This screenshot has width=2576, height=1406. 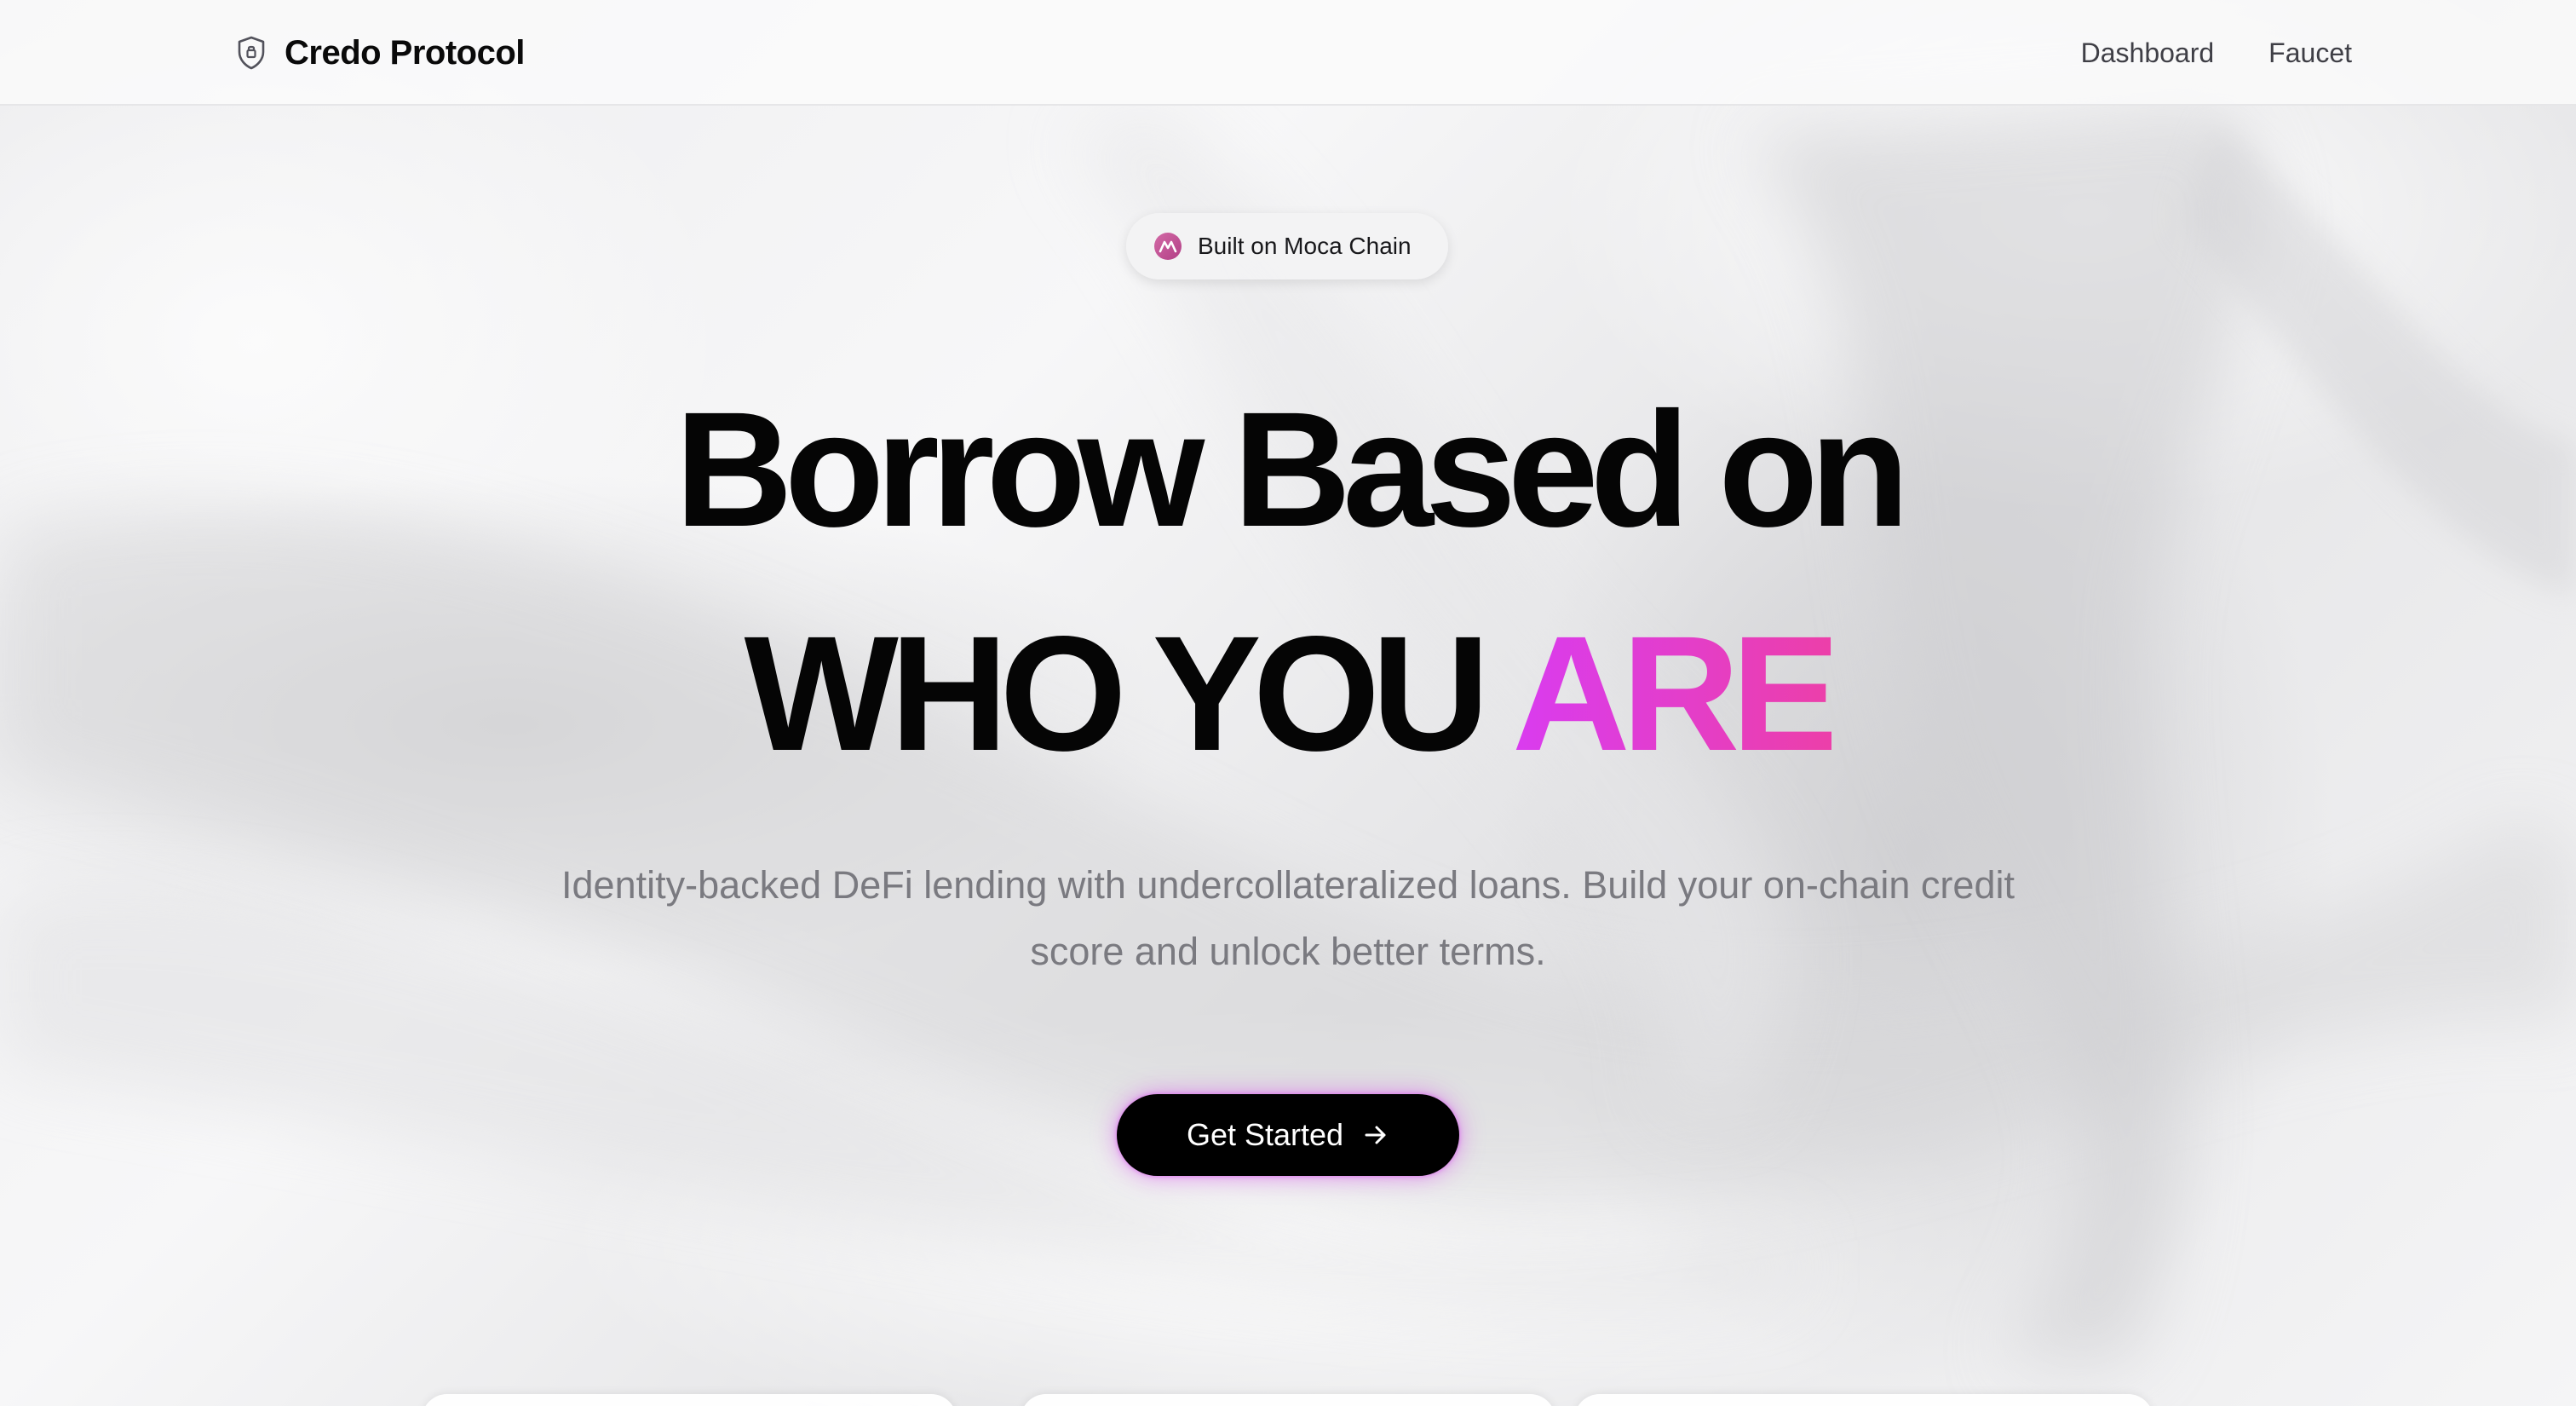 What do you see at coordinates (1265, 1134) in the screenshot?
I see `get-started-label: Get Started` at bounding box center [1265, 1134].